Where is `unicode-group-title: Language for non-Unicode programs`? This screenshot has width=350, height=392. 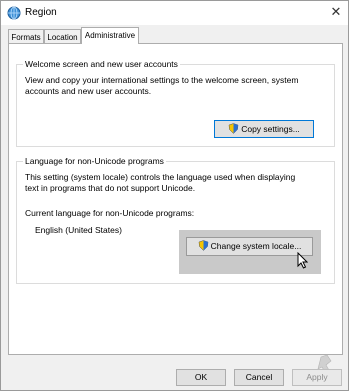
unicode-group-title: Language for non-Unicode programs is located at coordinates (94, 161).